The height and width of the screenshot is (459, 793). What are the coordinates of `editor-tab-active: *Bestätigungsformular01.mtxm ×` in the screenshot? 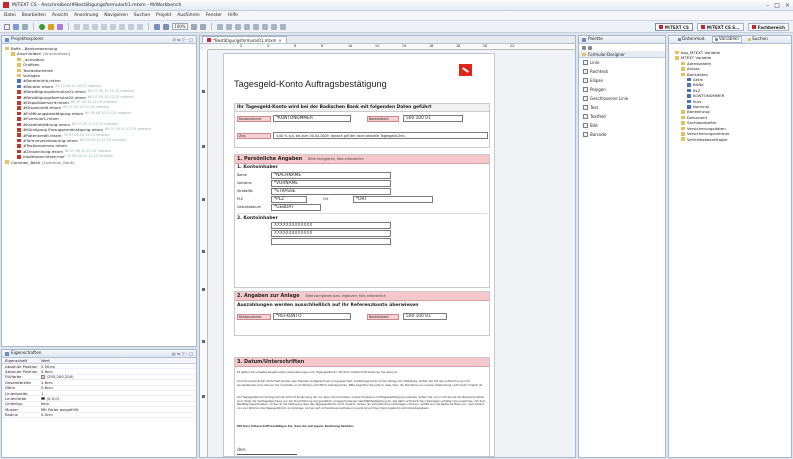 It's located at (244, 39).